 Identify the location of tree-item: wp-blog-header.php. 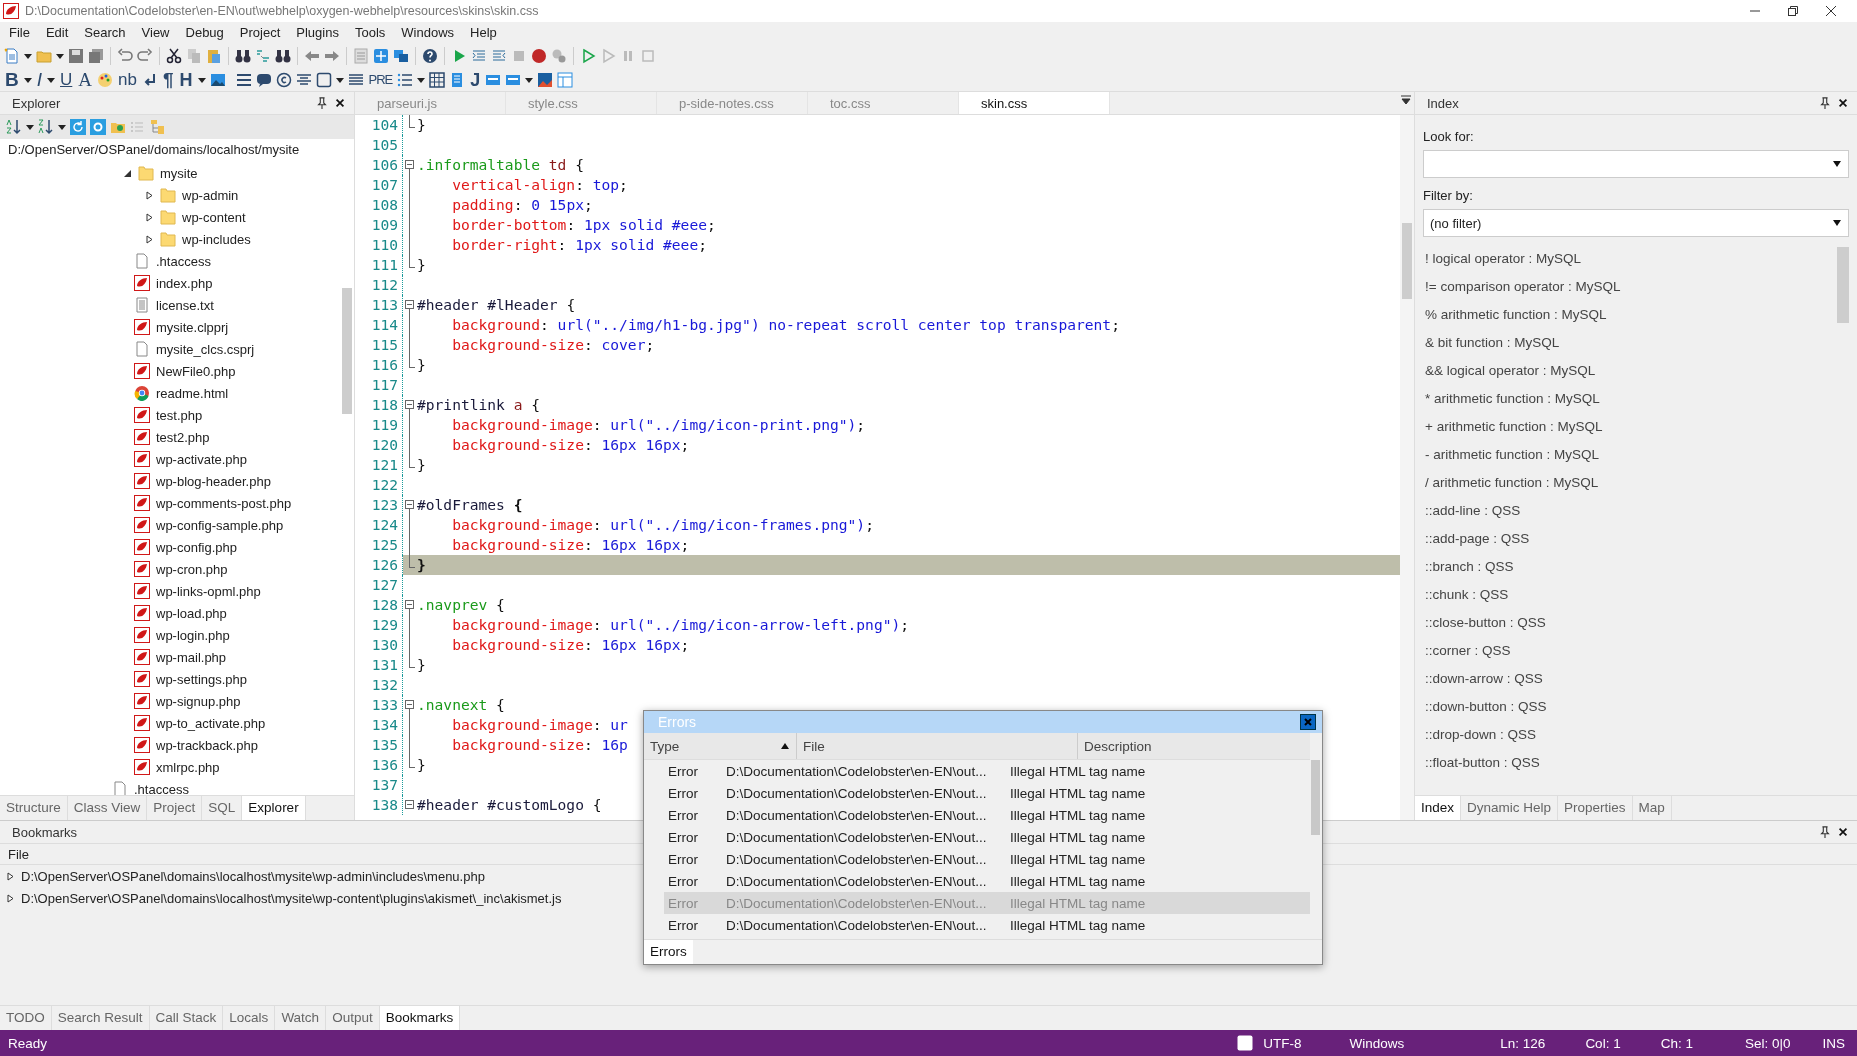
(213, 481).